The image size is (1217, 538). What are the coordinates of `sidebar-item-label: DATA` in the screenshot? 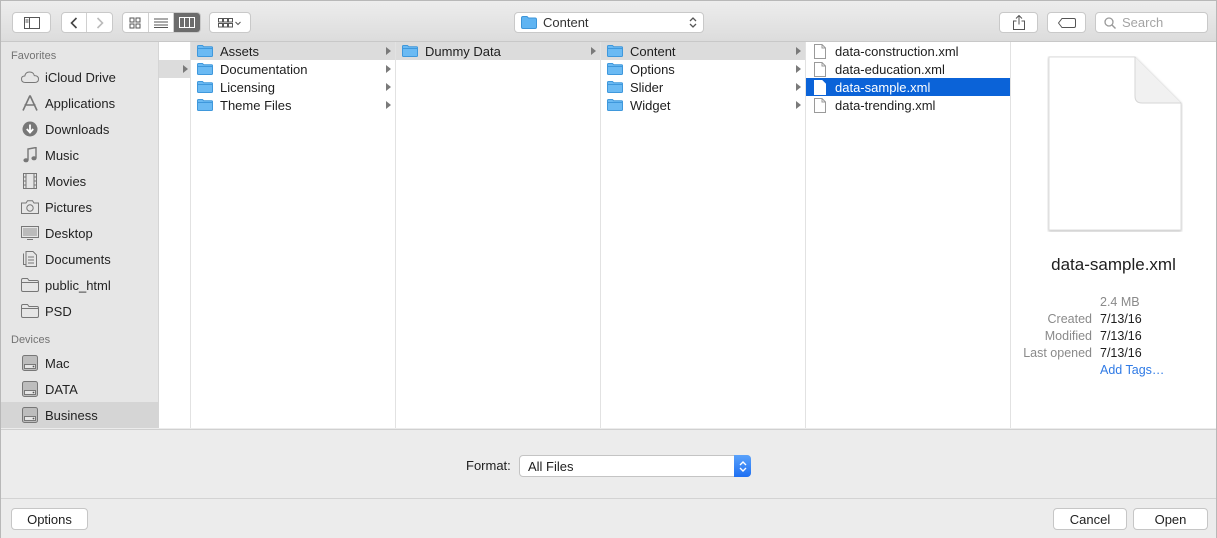 It's located at (61, 389).